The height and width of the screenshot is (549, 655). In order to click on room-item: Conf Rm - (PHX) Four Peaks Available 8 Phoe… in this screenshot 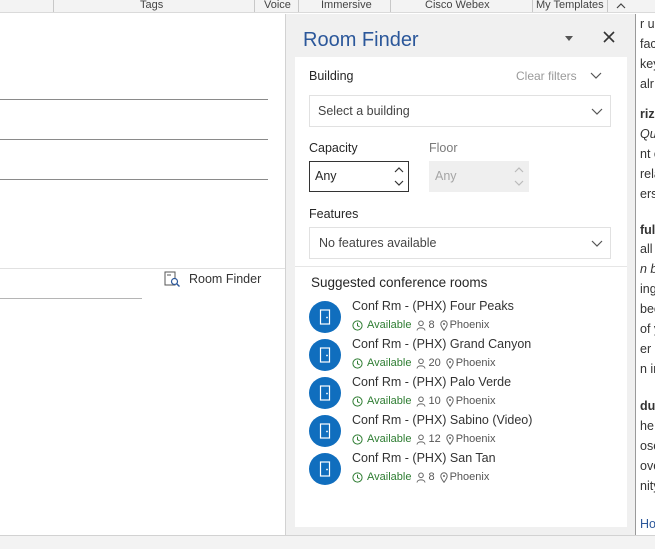, I will do `click(464, 318)`.